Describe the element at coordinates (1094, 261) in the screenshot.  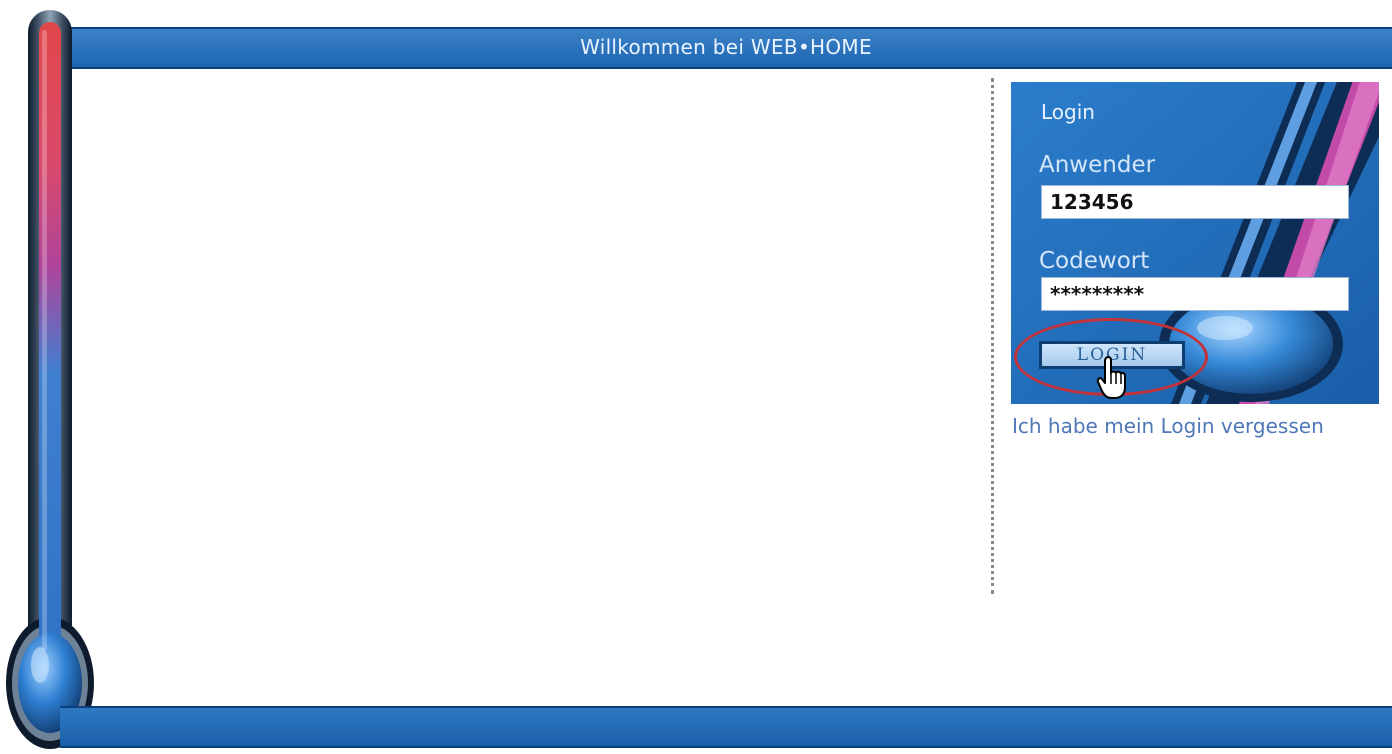
I see `password-label: Codewort` at that location.